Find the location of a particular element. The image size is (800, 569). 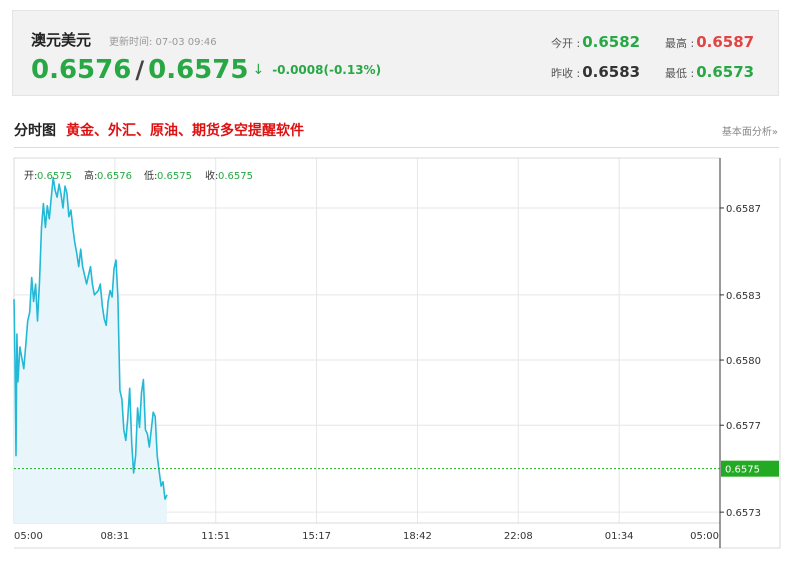

x-tick-label: 01:34 is located at coordinates (619, 536).